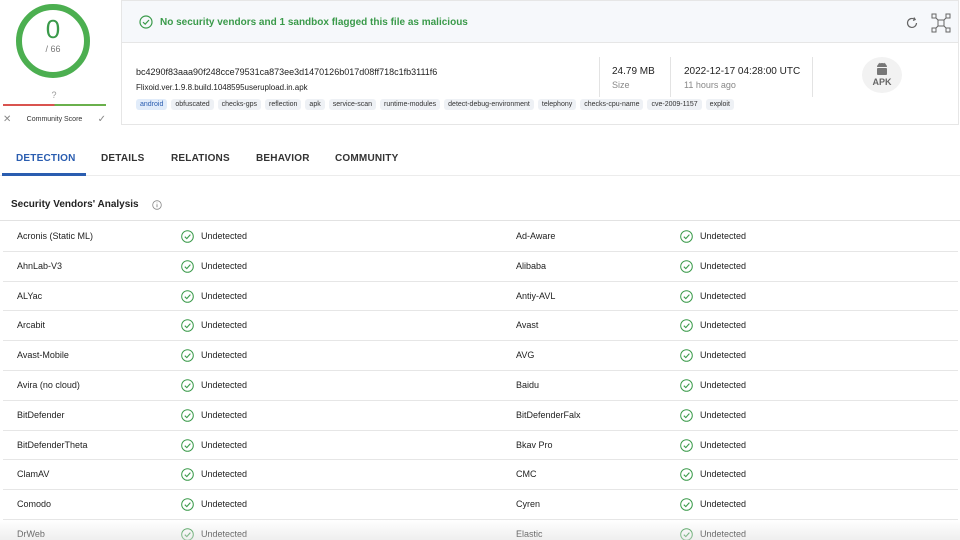 Image resolution: width=960 pixels, height=540 pixels. What do you see at coordinates (352, 104) in the screenshot?
I see `tag-service-scan: service-scan` at bounding box center [352, 104].